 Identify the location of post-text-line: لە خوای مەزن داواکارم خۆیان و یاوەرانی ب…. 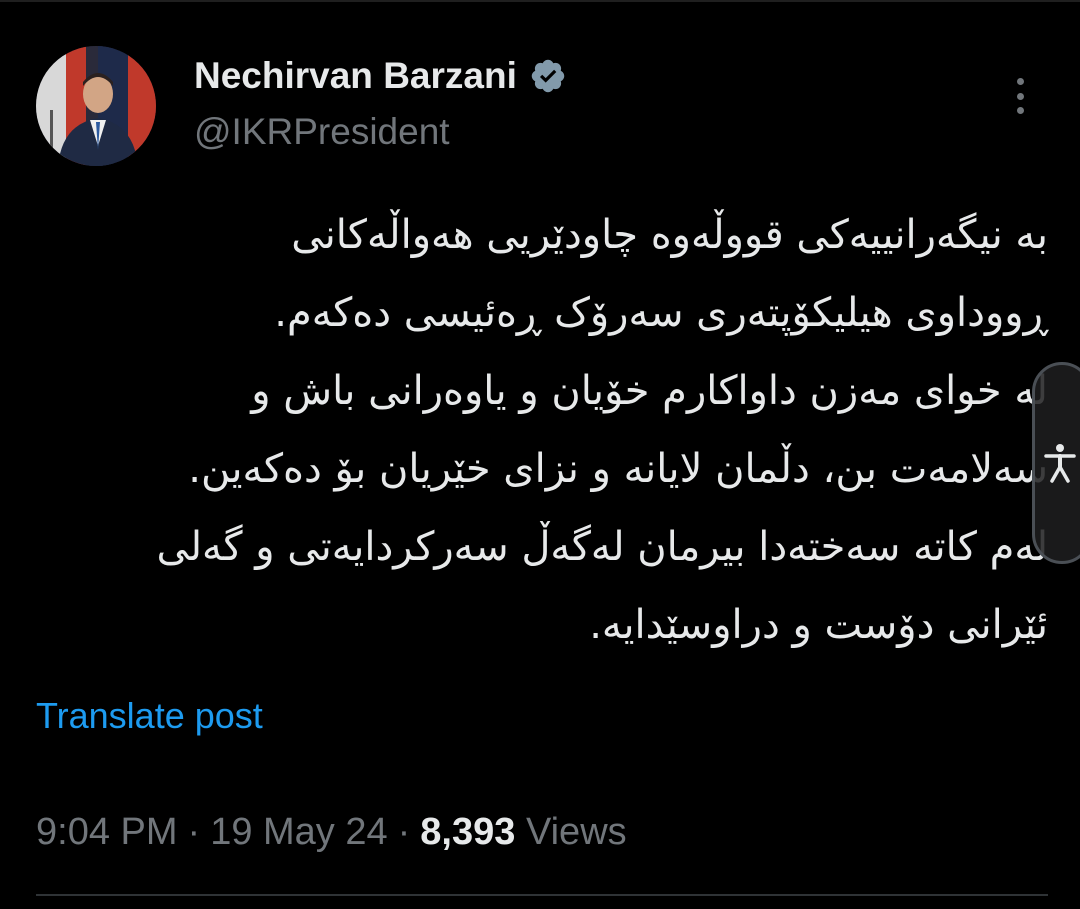
(649, 391).